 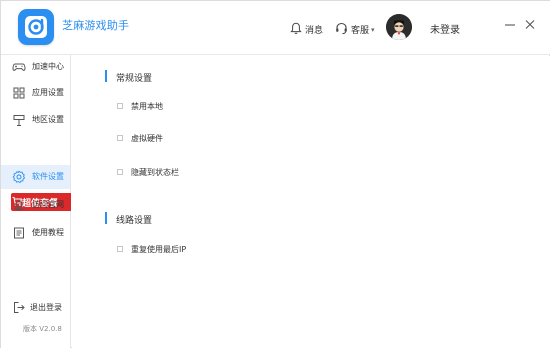 What do you see at coordinates (19, 307) in the screenshot?
I see `logout-icon` at bounding box center [19, 307].